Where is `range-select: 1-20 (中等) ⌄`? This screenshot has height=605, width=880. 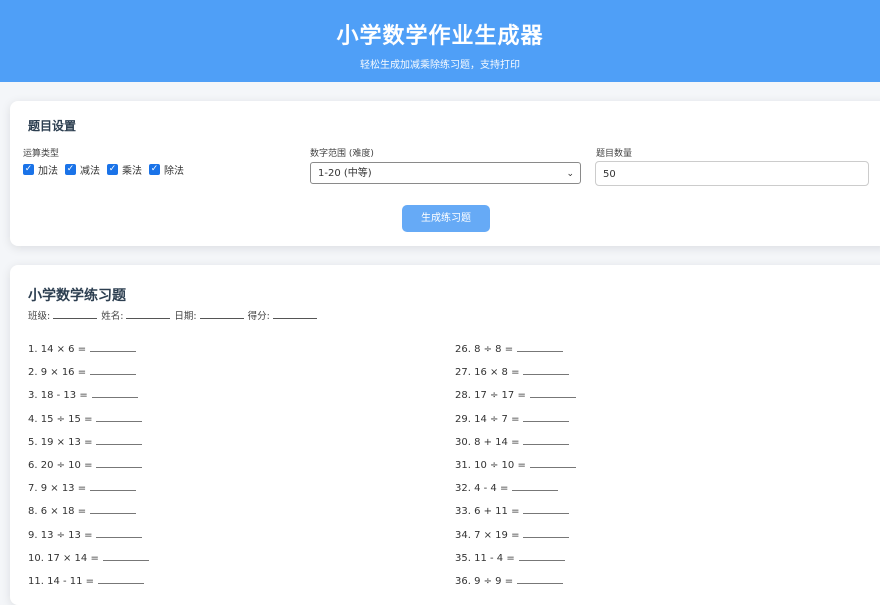 range-select: 1-20 (中等) ⌄ is located at coordinates (445, 173).